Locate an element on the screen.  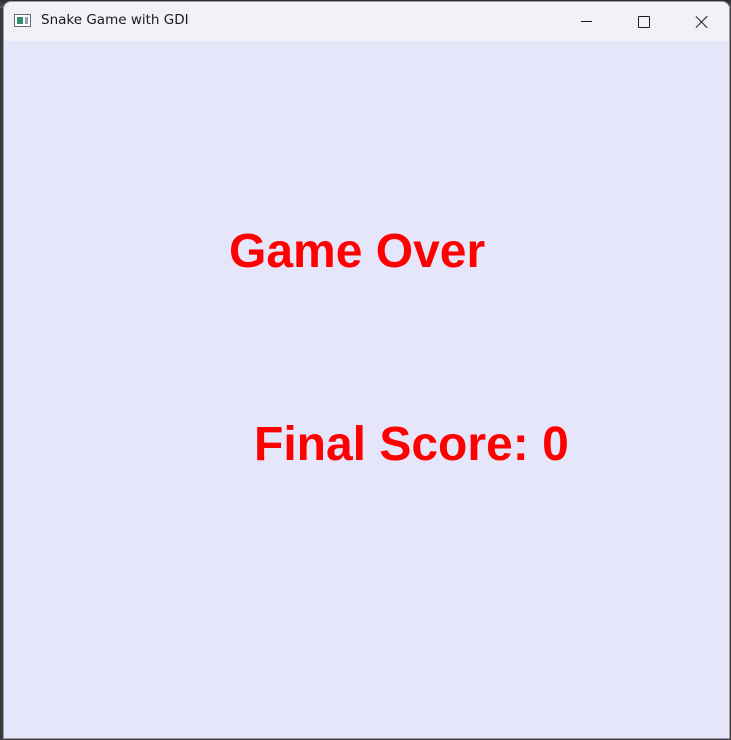
game-over-text: Game Over is located at coordinates (357, 251).